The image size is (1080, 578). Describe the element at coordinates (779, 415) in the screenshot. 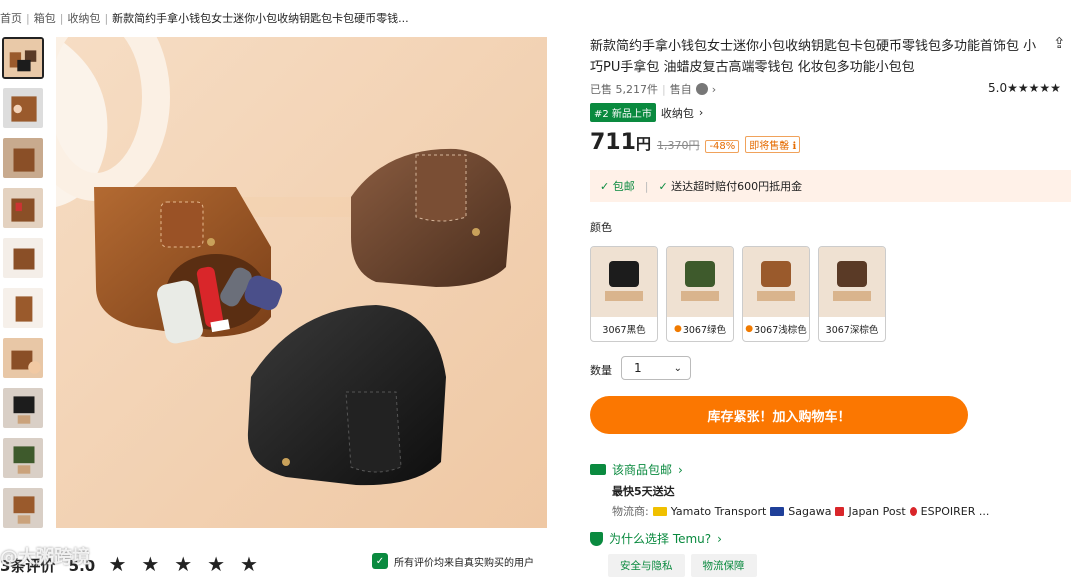

I see `add-to-cart-button: 库存紧张！加入购物车！` at that location.